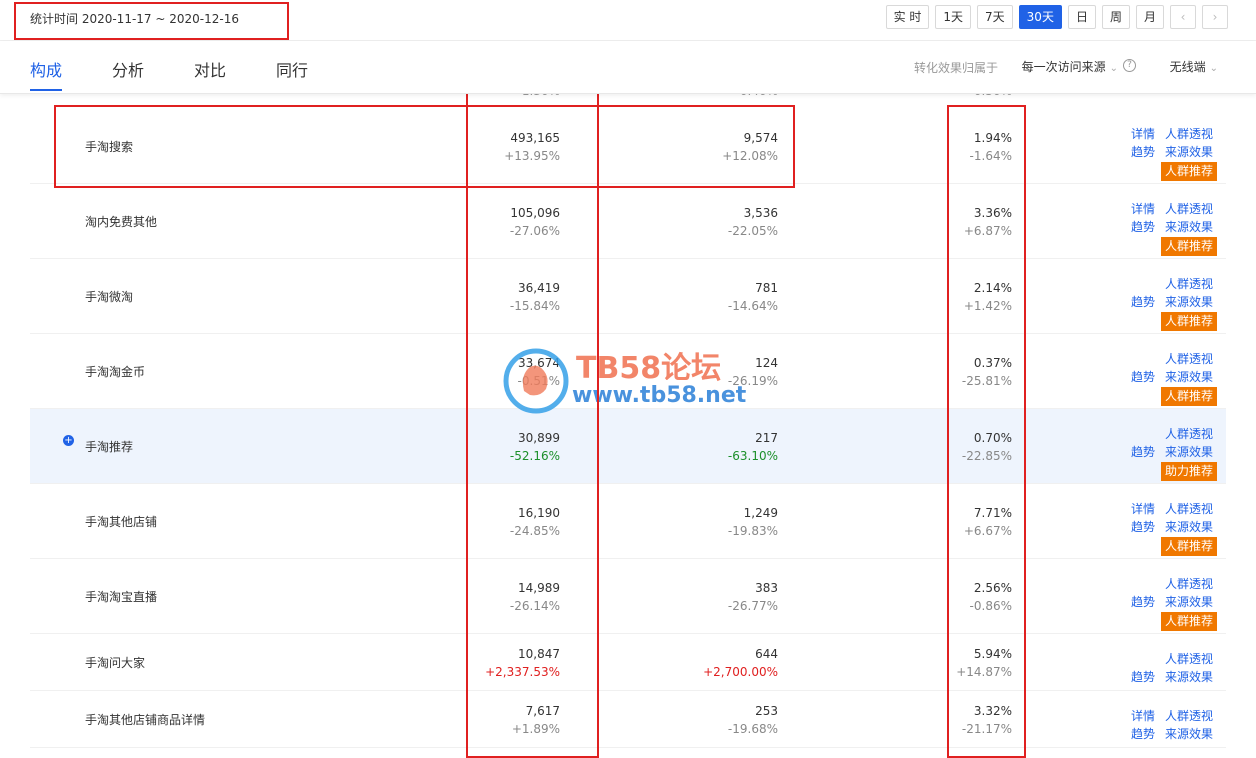 Image resolution: width=1256 pixels, height=758 pixels. Describe the element at coordinates (992, 588) in the screenshot. I see `metric-value: 2.56%` at that location.